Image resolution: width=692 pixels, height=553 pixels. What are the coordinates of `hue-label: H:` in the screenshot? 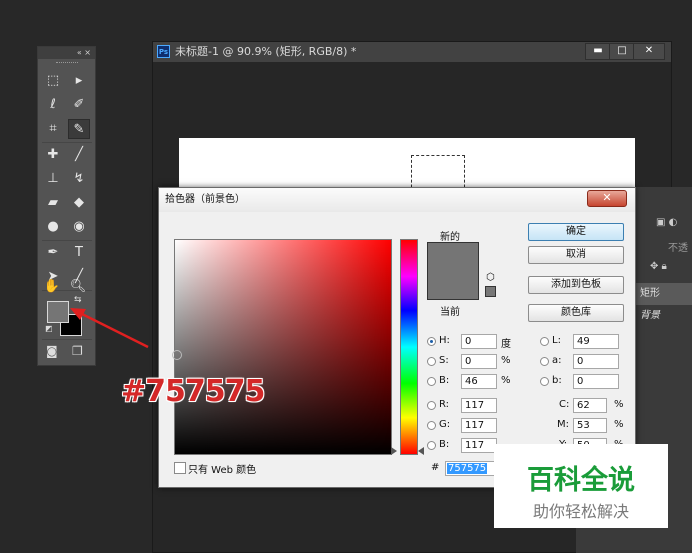 It's located at (444, 340).